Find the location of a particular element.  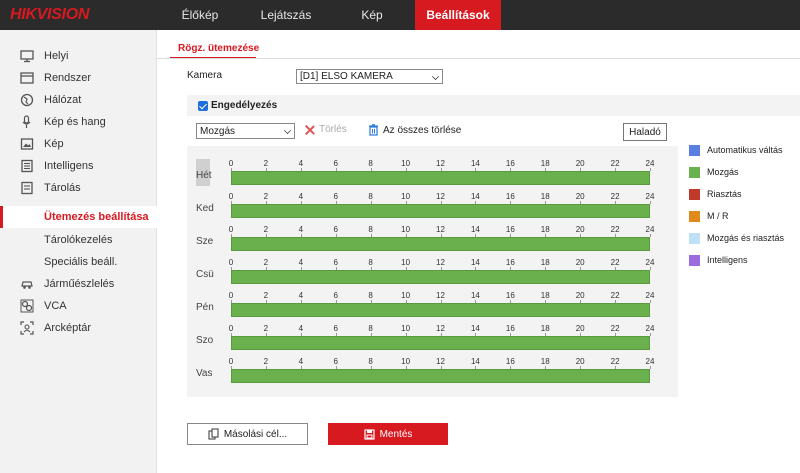

sidebar-item-smart: Intelligens is located at coordinates (78, 166).